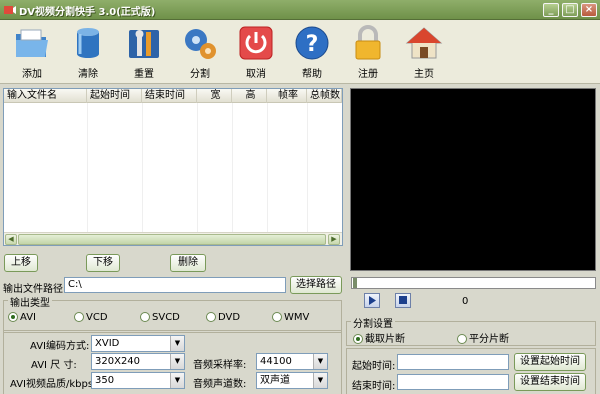 The image size is (600, 394). What do you see at coordinates (550, 382) in the screenshot?
I see `set-end-time-button: 设置结束时间` at bounding box center [550, 382].